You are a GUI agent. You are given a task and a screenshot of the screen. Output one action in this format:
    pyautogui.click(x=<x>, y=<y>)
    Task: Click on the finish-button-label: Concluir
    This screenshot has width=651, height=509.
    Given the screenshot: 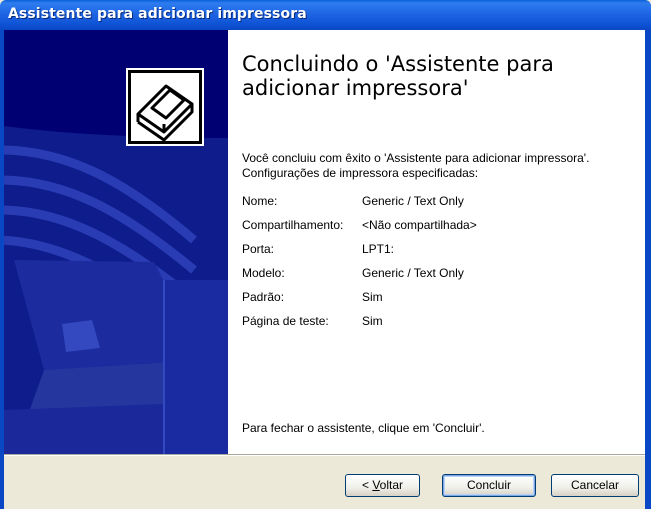 What is the action you would take?
    pyautogui.click(x=488, y=485)
    